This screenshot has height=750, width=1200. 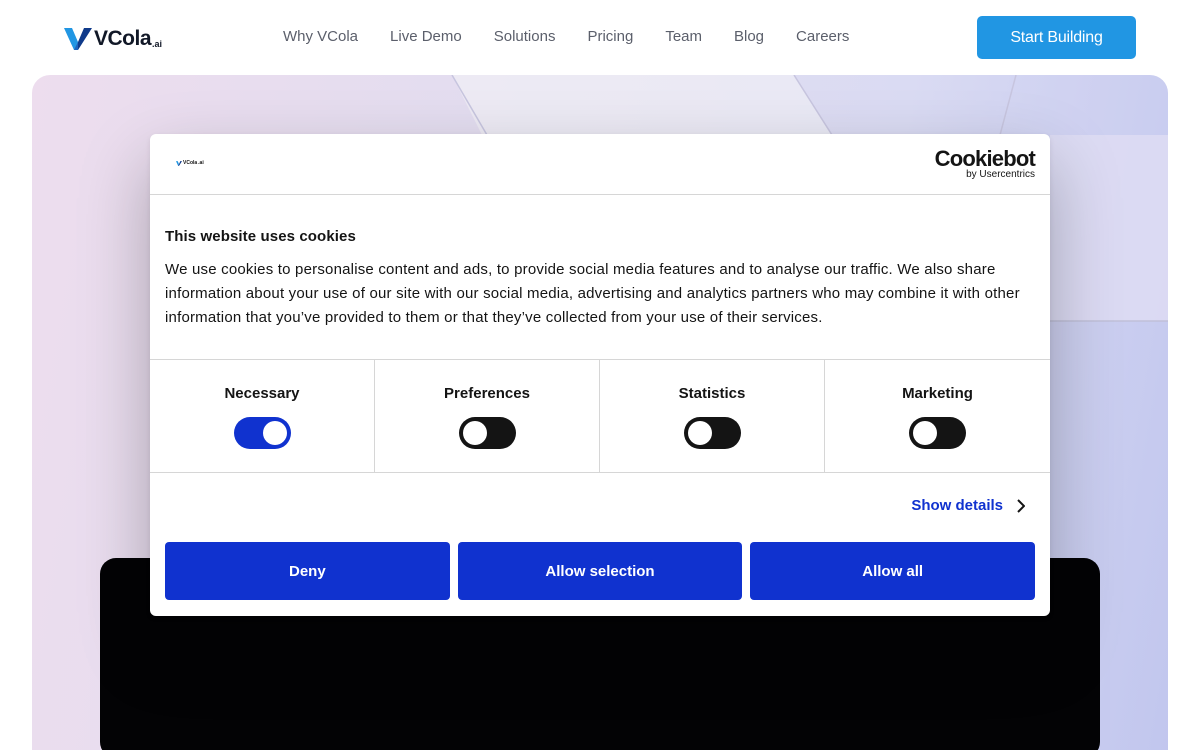 I want to click on toggle-necessary: Necessary, so click(x=262, y=416).